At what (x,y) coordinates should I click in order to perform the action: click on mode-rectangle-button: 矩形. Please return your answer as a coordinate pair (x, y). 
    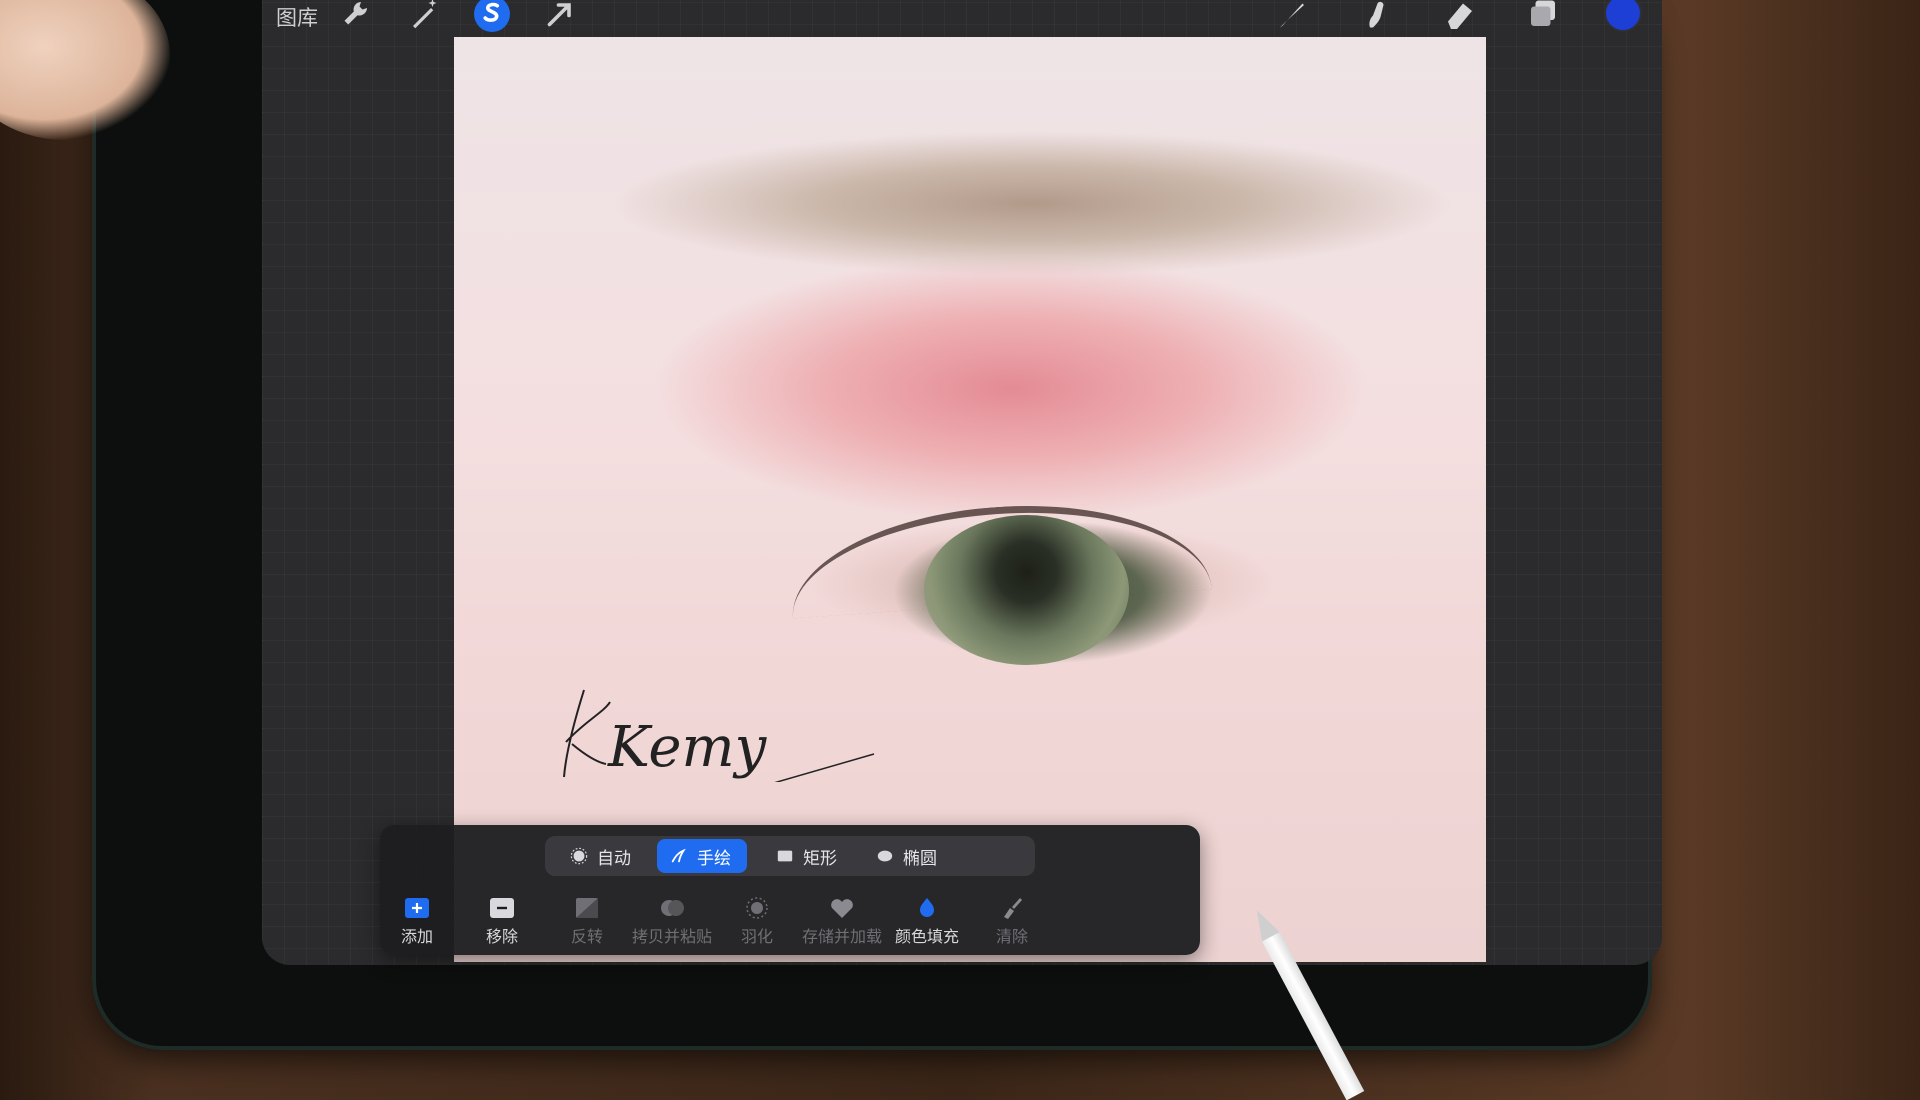
    Looking at the image, I should click on (806, 856).